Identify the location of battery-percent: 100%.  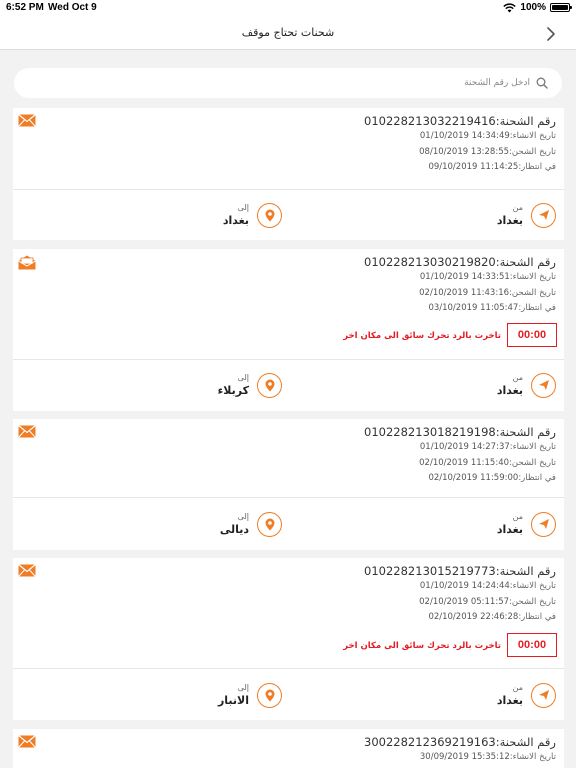
(533, 7).